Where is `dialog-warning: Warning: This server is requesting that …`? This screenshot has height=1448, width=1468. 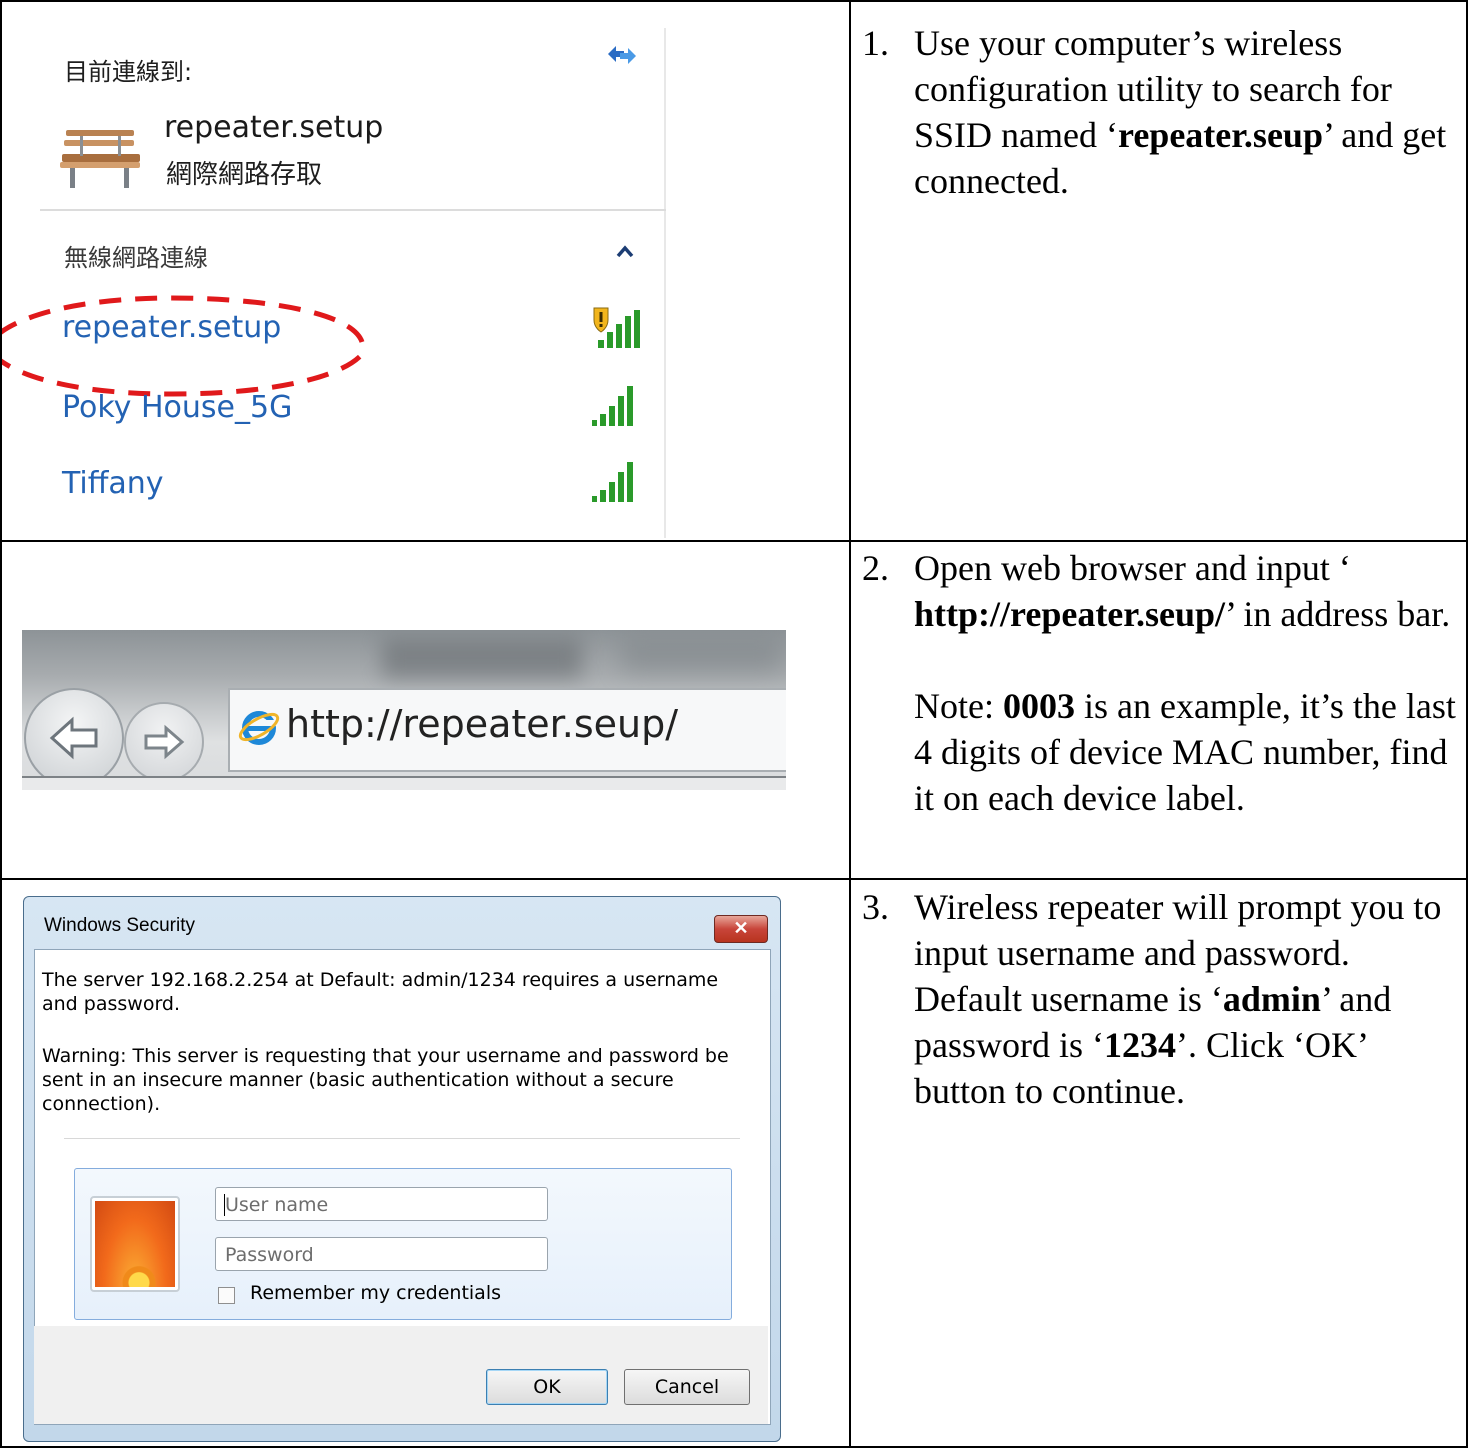 dialog-warning: Warning: This server is requesting that … is located at coordinates (385, 1080).